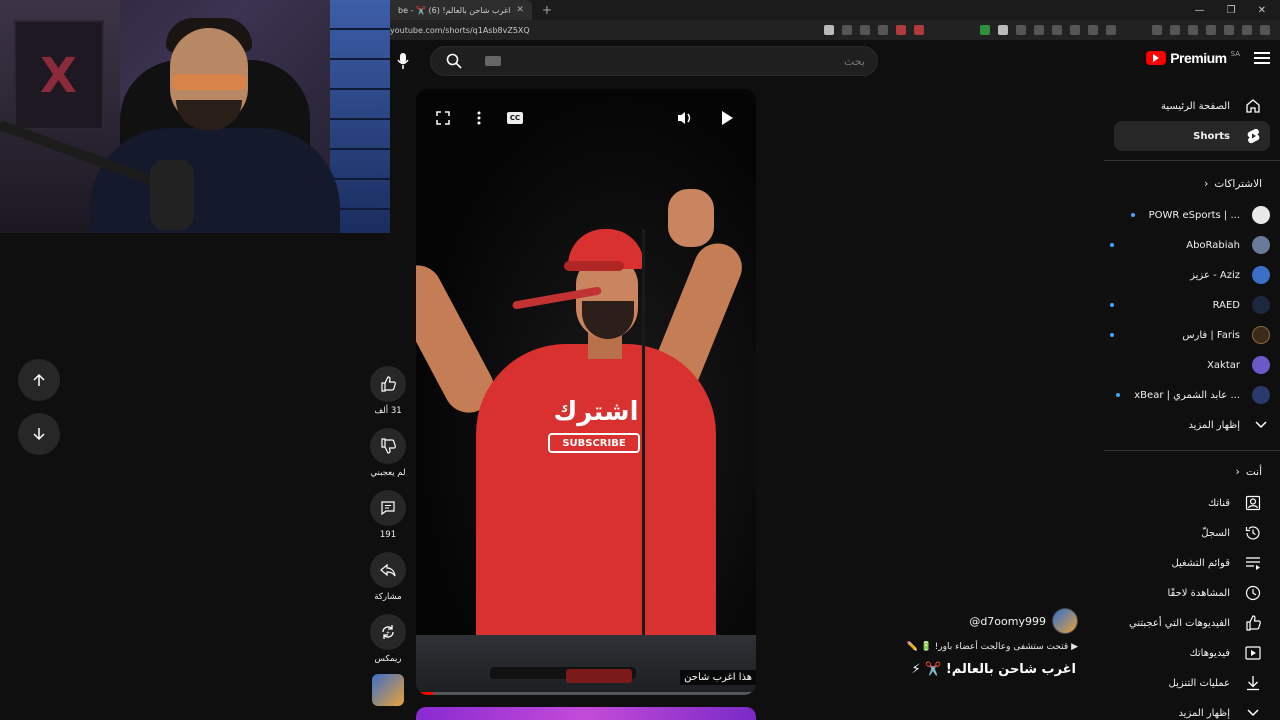  Describe the element at coordinates (1262, 58) in the screenshot. I see `hamburger-menu-icon` at that location.